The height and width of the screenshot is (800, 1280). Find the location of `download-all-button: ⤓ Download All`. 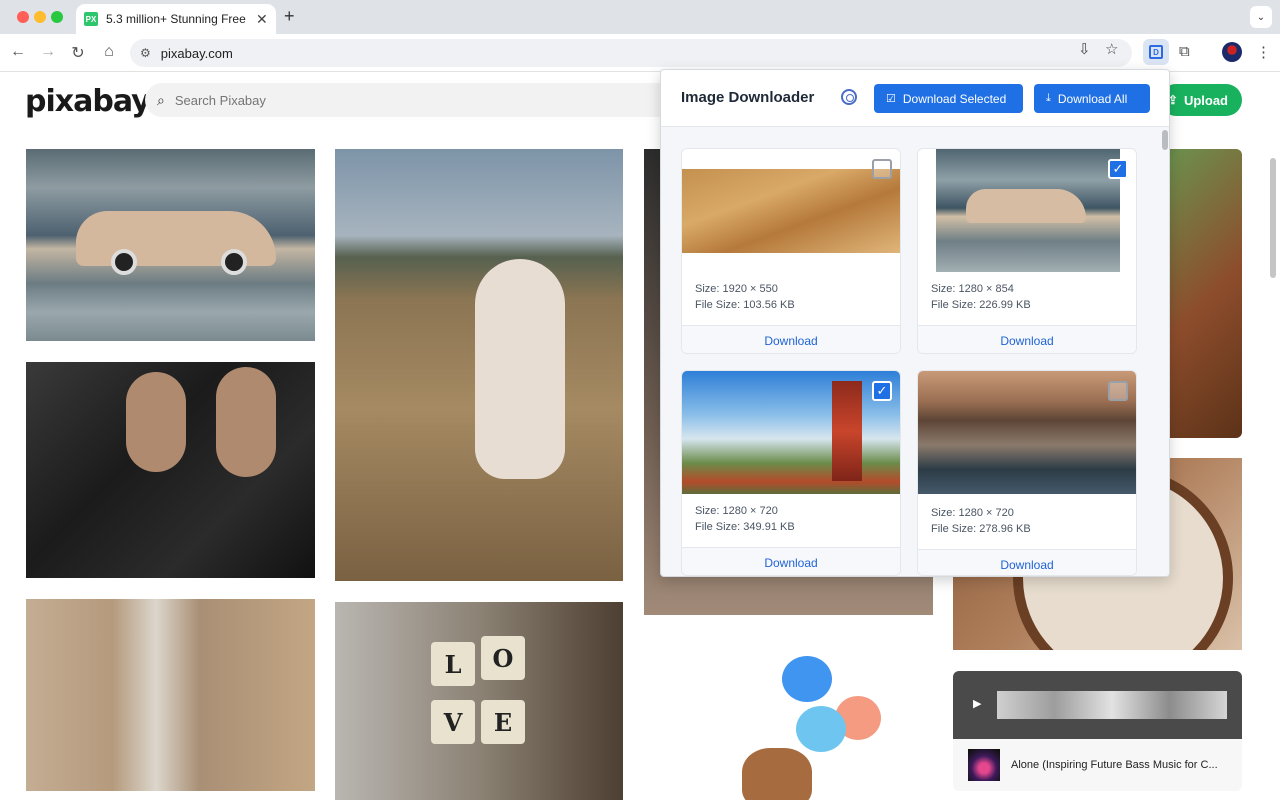

download-all-button: ⤓ Download All is located at coordinates (1092, 98).